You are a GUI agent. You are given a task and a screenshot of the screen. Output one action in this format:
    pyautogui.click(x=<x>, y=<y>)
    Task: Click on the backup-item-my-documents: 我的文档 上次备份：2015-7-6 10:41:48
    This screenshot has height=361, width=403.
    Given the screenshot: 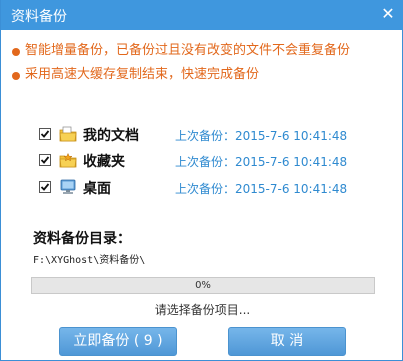 What is the action you would take?
    pyautogui.click(x=209, y=135)
    